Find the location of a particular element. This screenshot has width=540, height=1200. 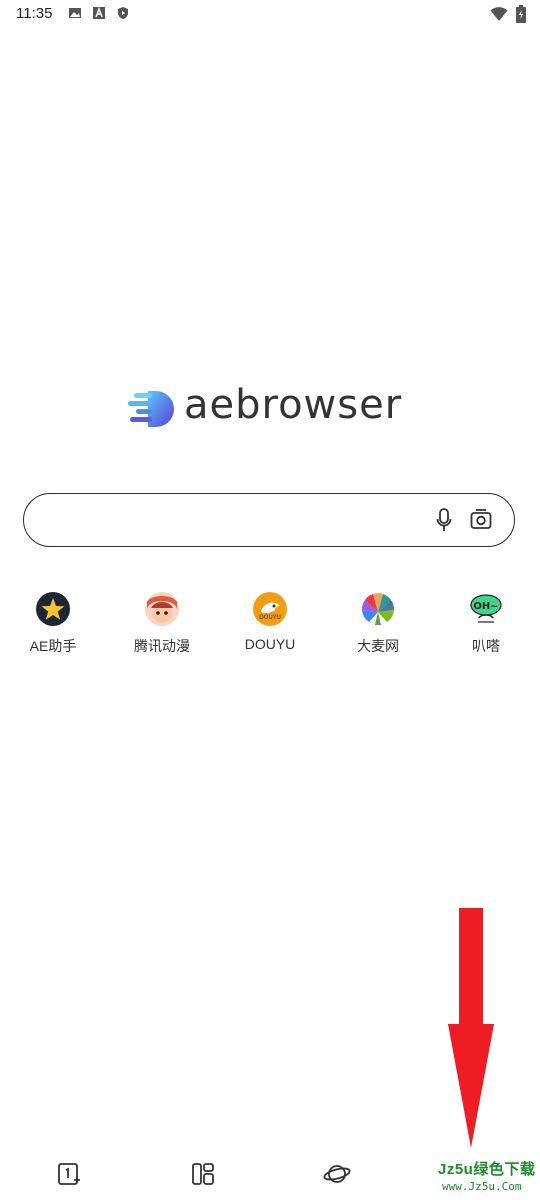

bada-bubble-icon: OH~ is located at coordinates (486, 609).